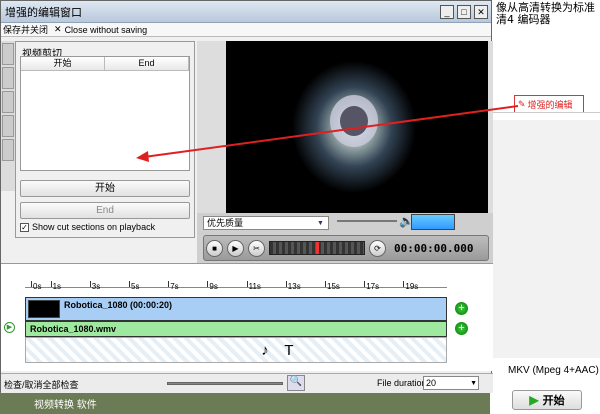  Describe the element at coordinates (327, 133) in the screenshot. I see `annotation-arrow` at that location.